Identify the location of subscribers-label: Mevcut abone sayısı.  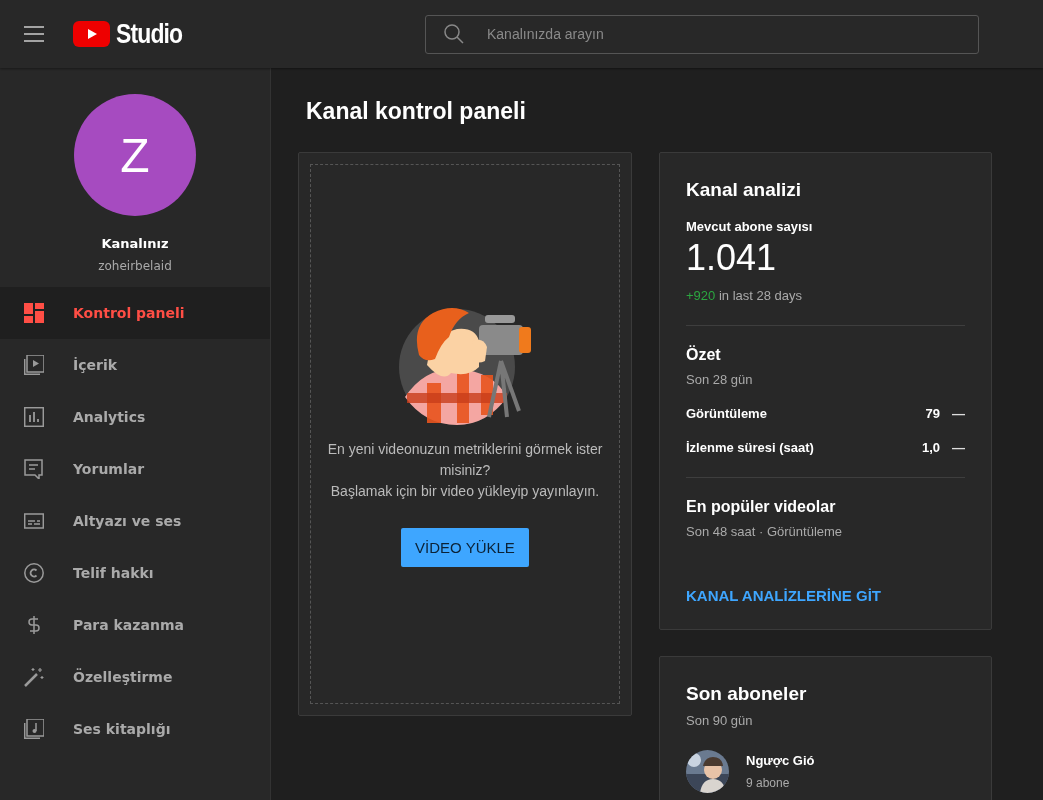
(750, 226).